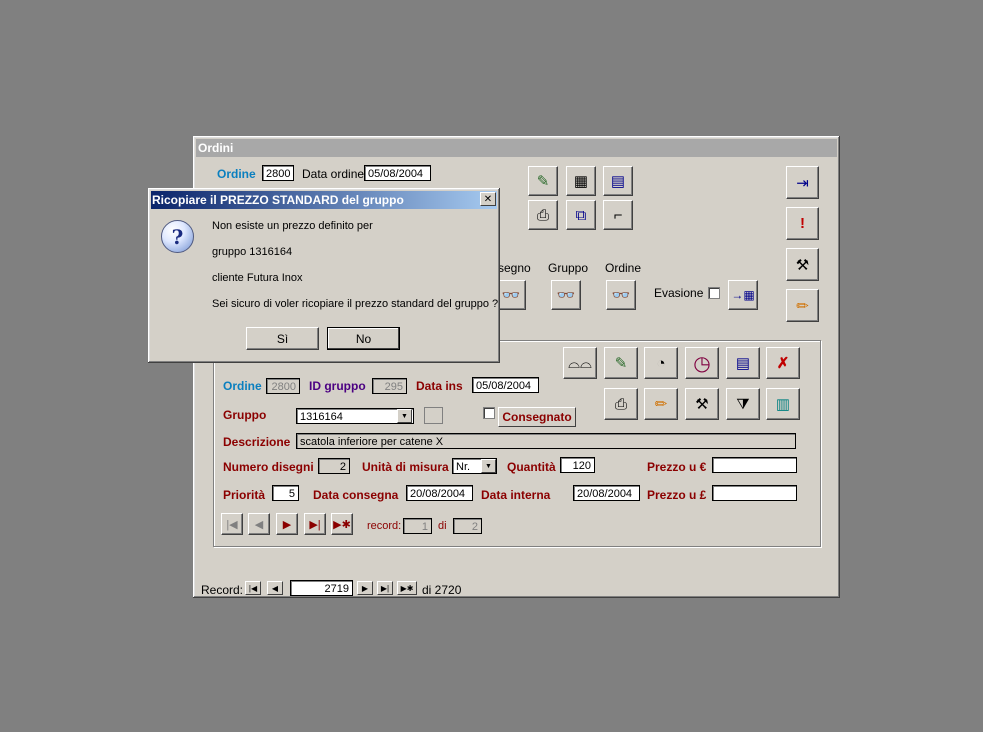 This screenshot has height=732, width=983. Describe the element at coordinates (516, 148) in the screenshot. I see `window-title: Ordini` at that location.